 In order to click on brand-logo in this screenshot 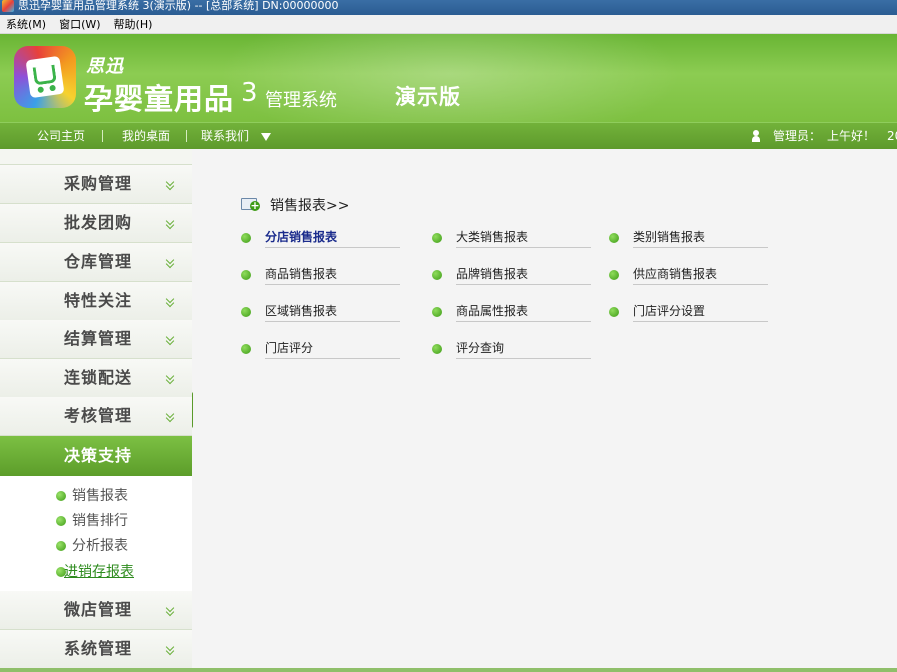, I will do `click(45, 77)`.